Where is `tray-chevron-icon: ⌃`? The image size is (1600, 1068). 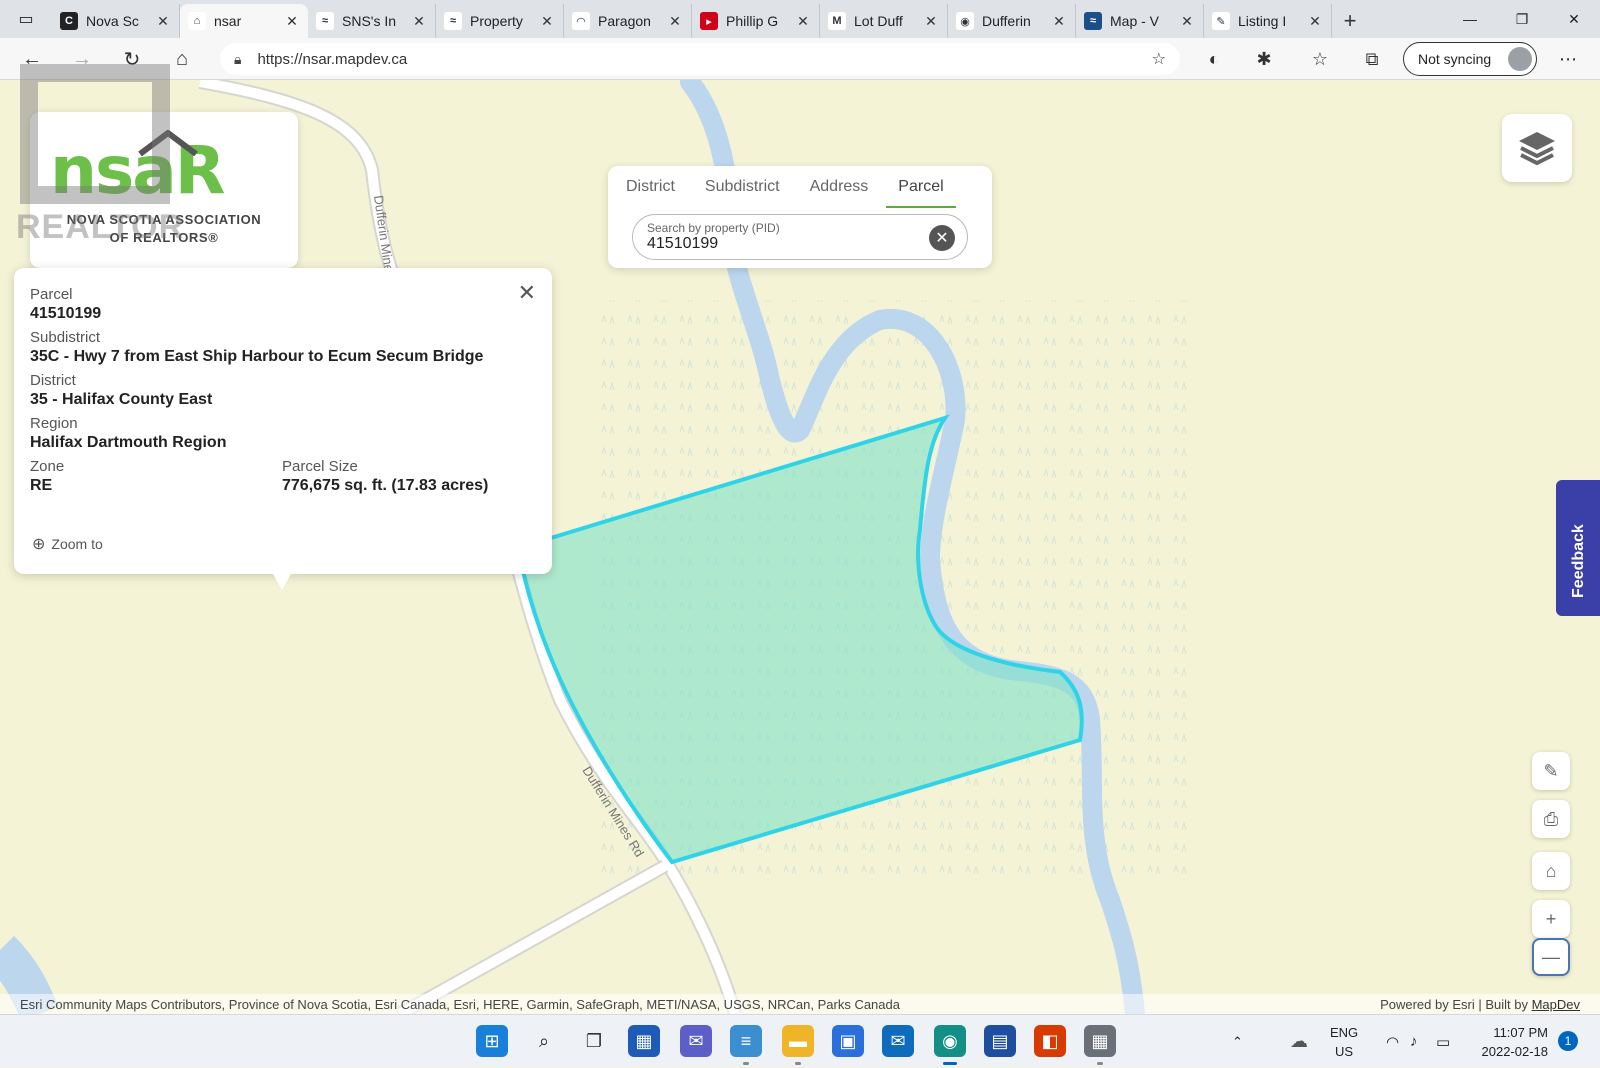
tray-chevron-icon: ⌃ is located at coordinates (1237, 1041).